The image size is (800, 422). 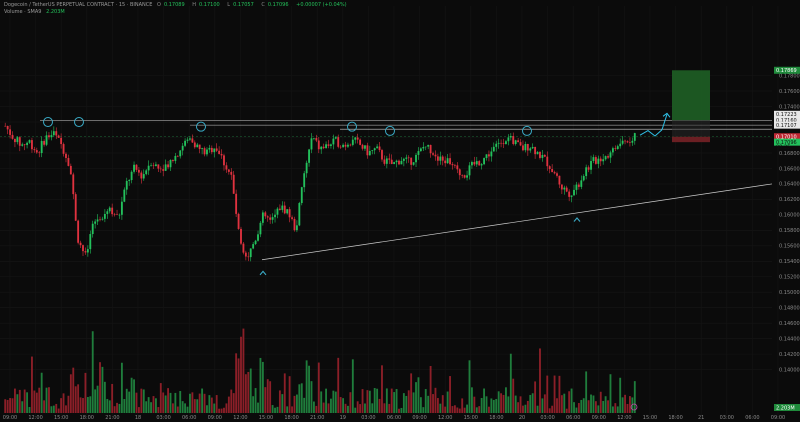 What do you see at coordinates (789, 370) in the screenshot?
I see `y-tick-label: 0.14000` at bounding box center [789, 370].